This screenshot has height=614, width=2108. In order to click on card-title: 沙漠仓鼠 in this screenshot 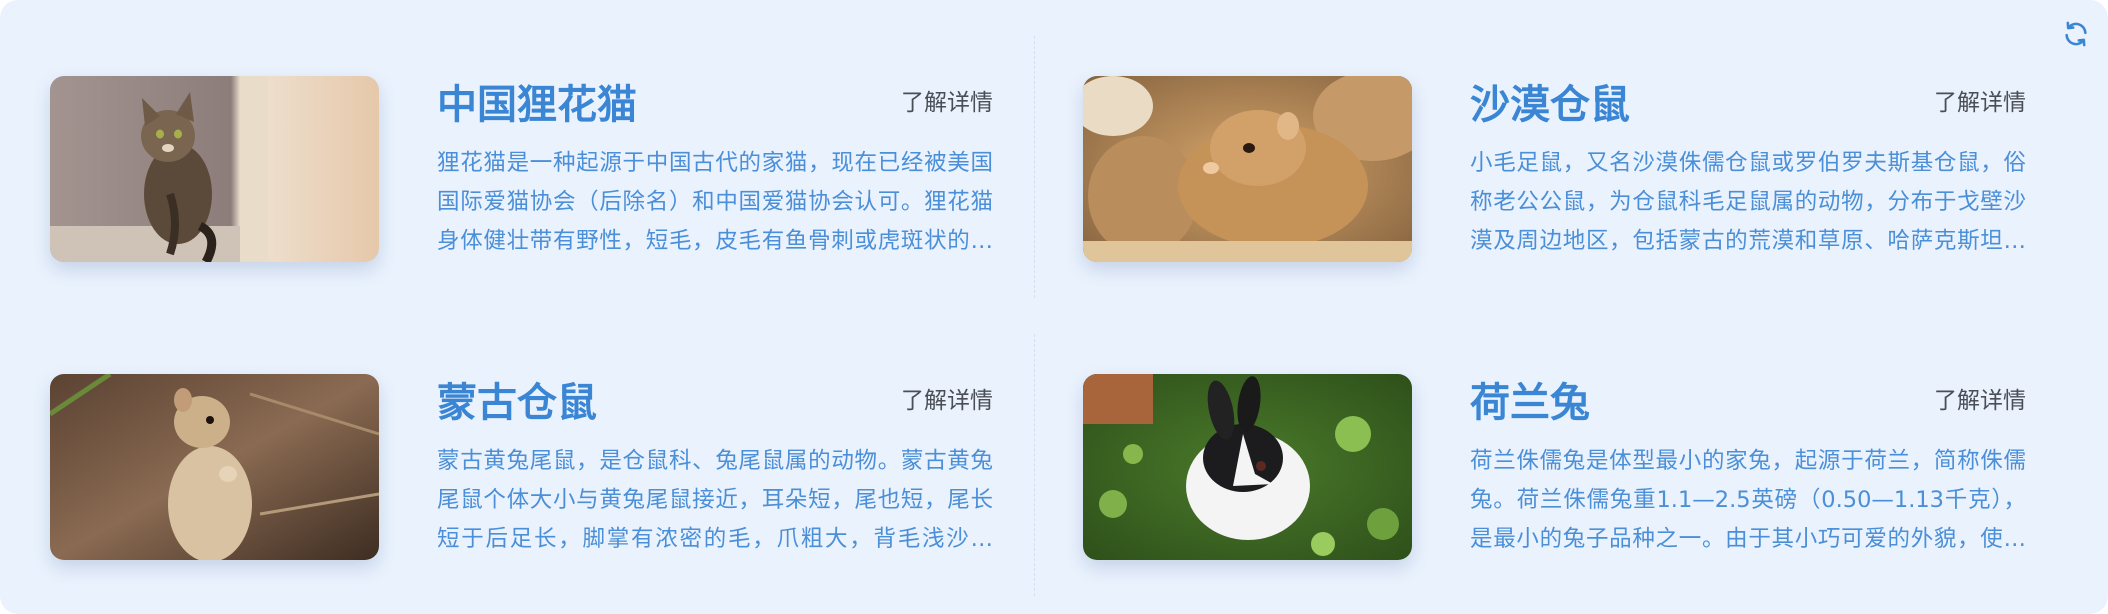, I will do `click(1550, 105)`.